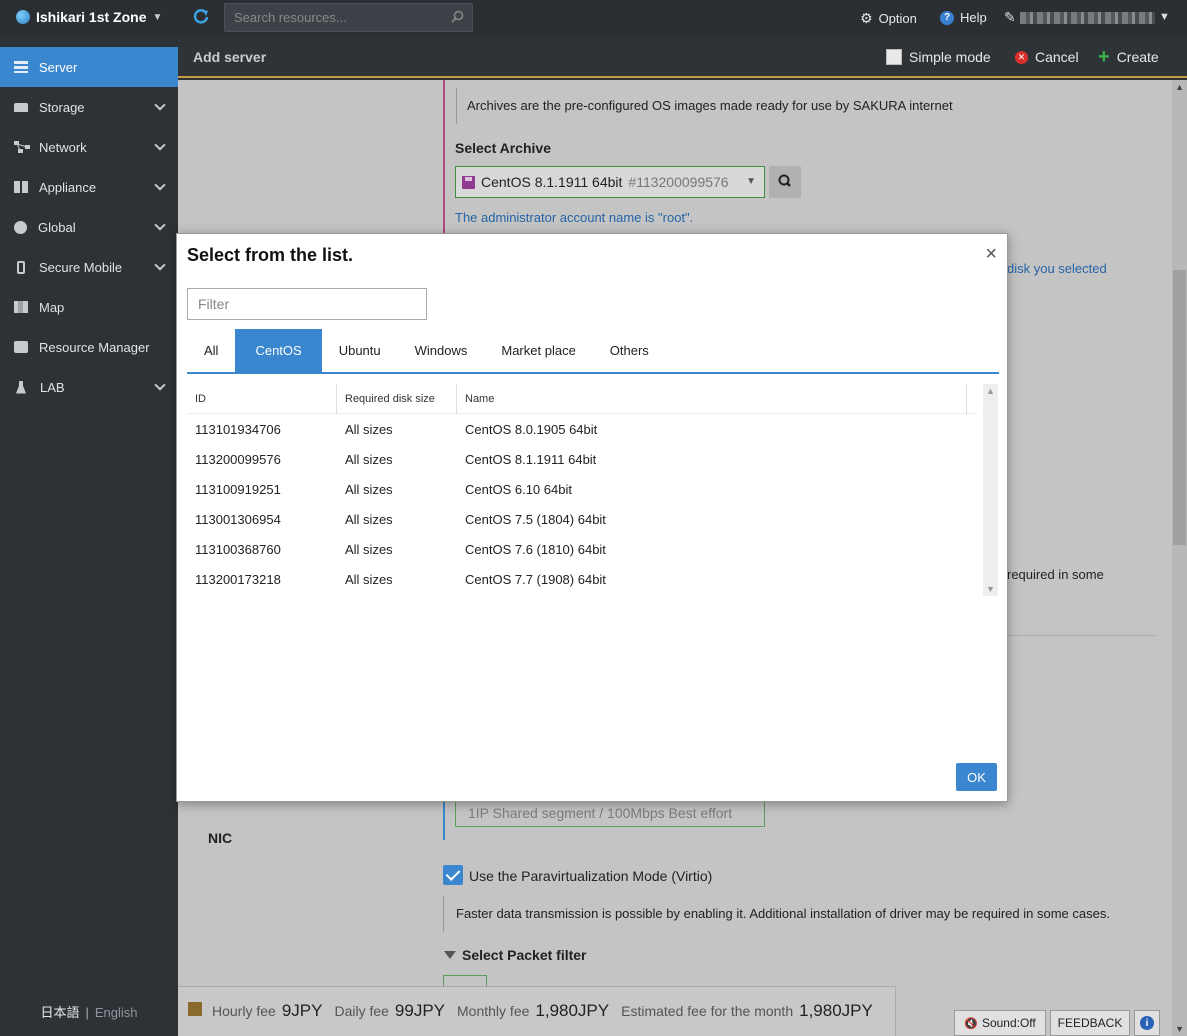 The height and width of the screenshot is (1036, 1187). Describe the element at coordinates (976, 777) in the screenshot. I see `ok-button: OK` at that location.